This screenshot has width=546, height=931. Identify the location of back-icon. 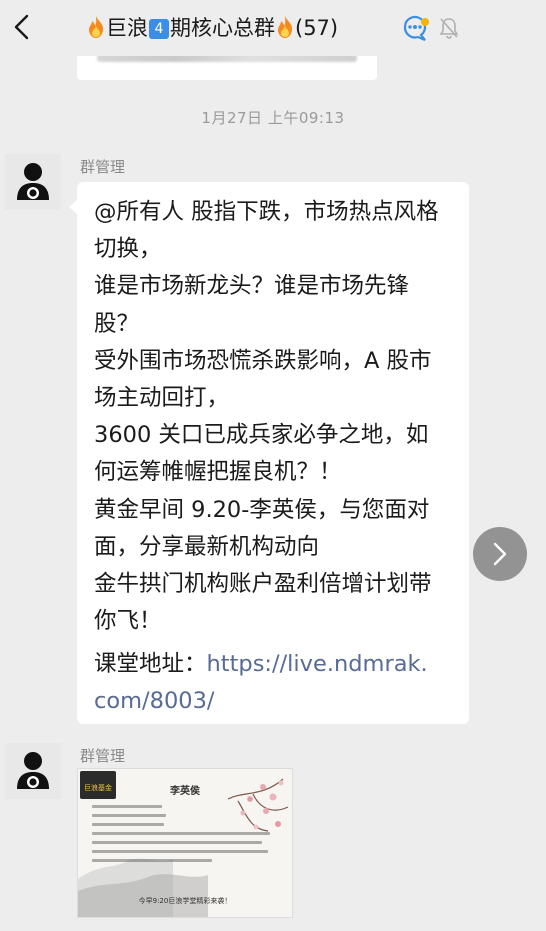
(21, 27).